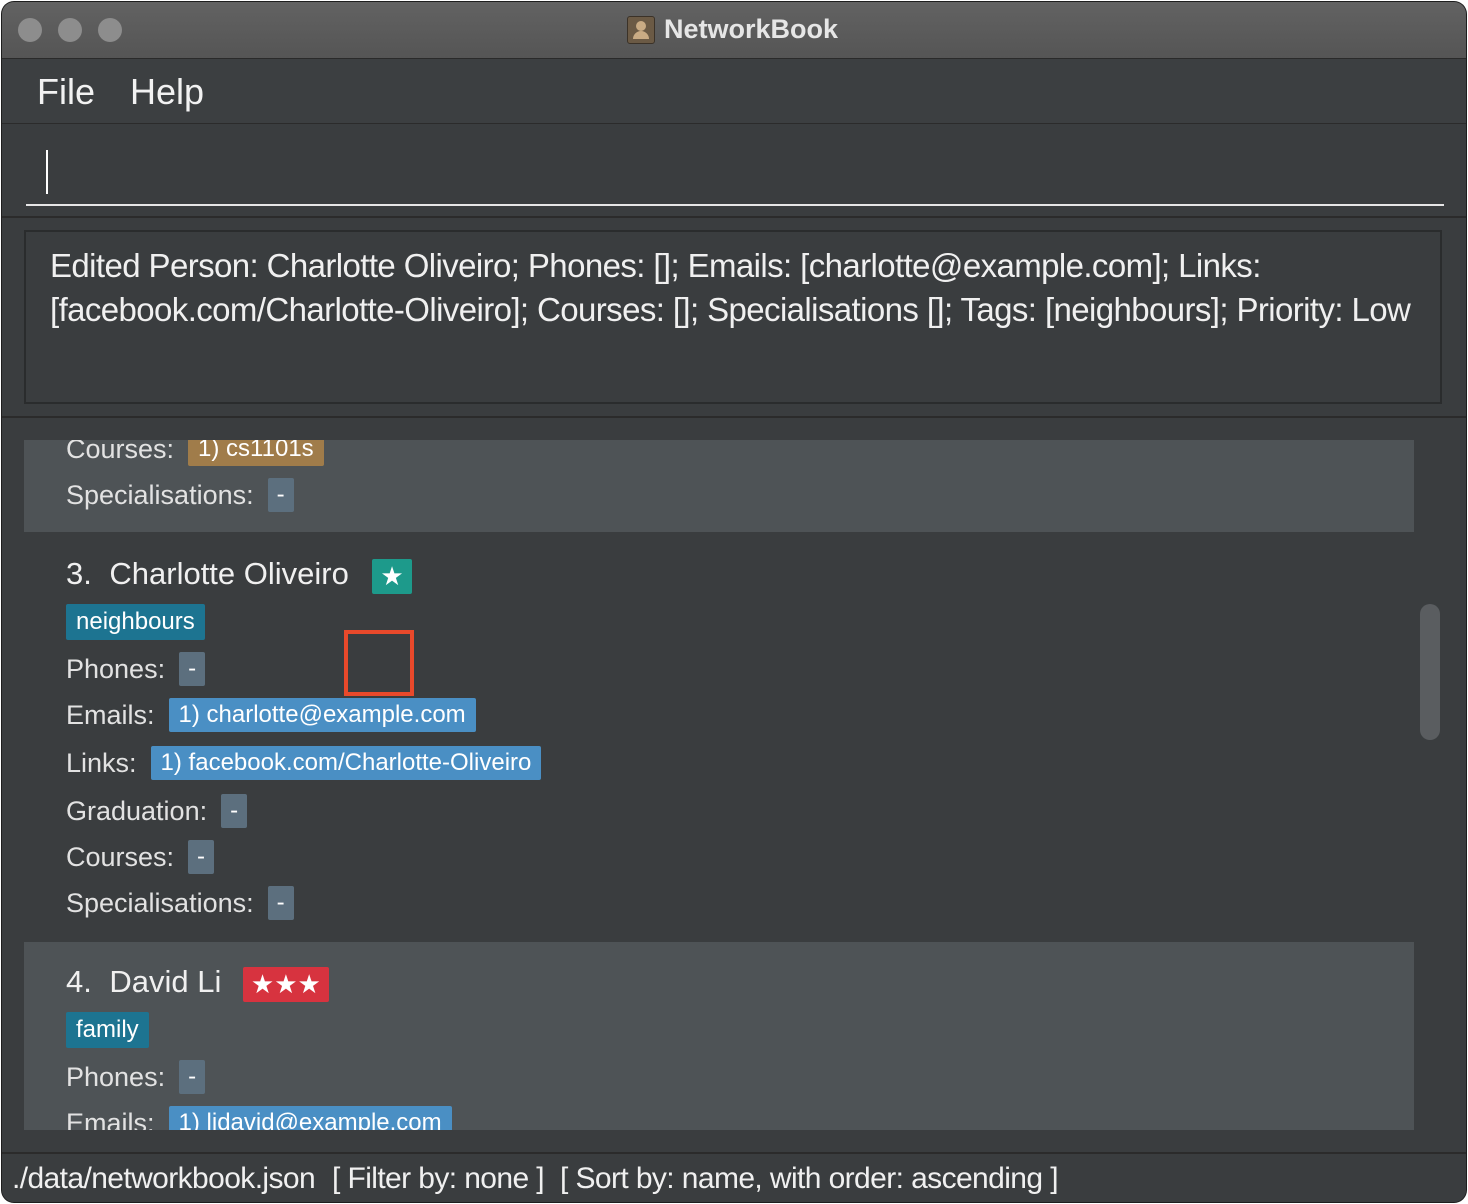 The height and width of the screenshot is (1204, 1468). Describe the element at coordinates (719, 486) in the screenshot. I see `person-card: Courses: 1) cs1101s Specialisations: -` at that location.